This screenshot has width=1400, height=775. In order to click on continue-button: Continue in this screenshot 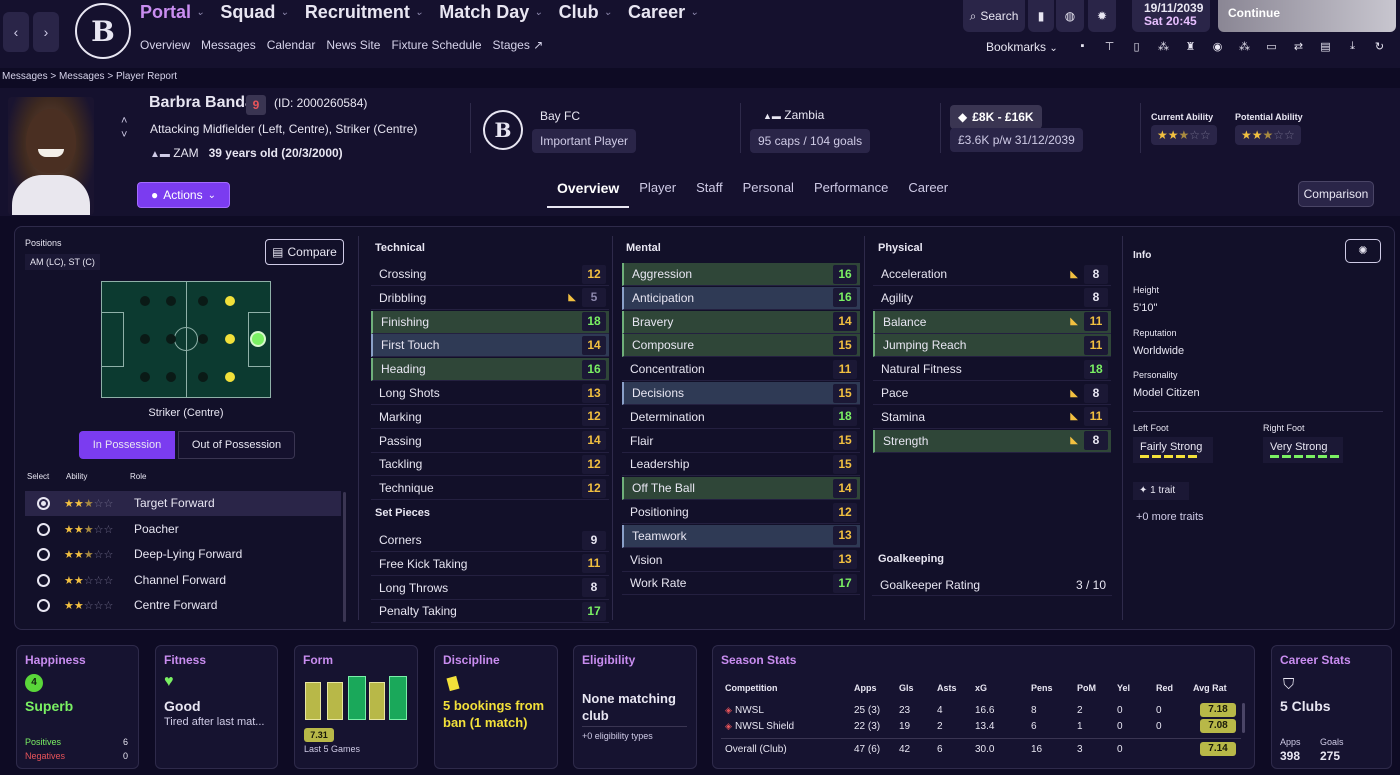, I will do `click(1307, 16)`.